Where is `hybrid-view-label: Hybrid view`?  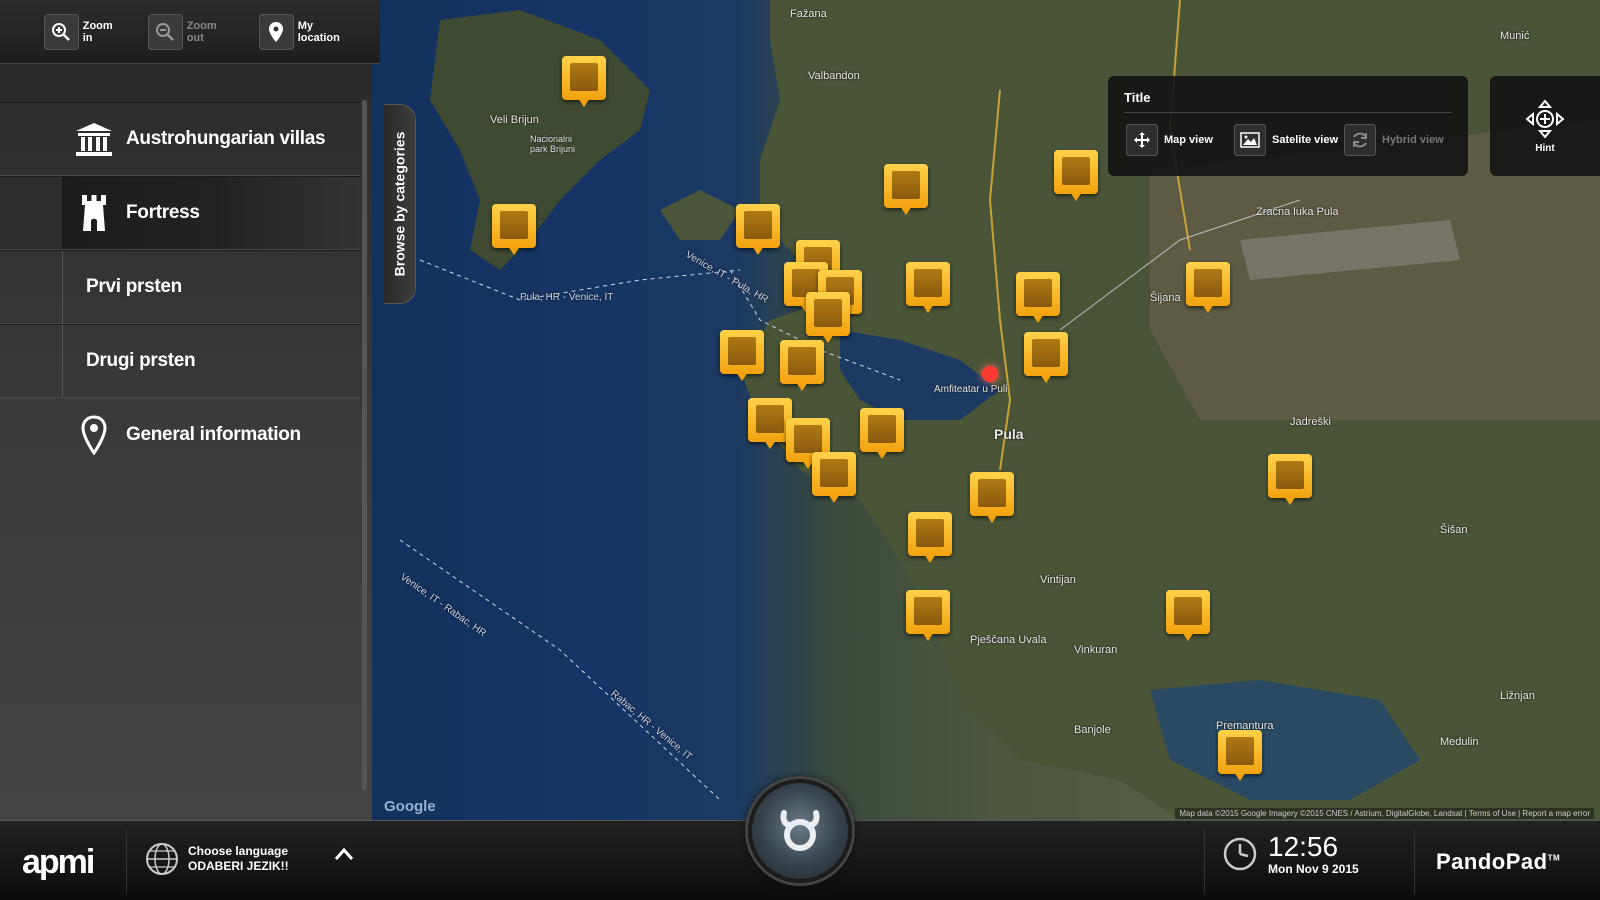
hybrid-view-label: Hybrid view is located at coordinates (1413, 140).